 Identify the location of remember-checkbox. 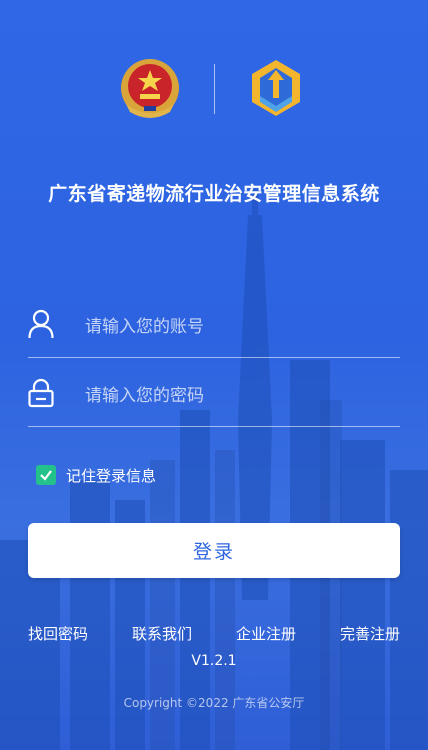
(46, 475).